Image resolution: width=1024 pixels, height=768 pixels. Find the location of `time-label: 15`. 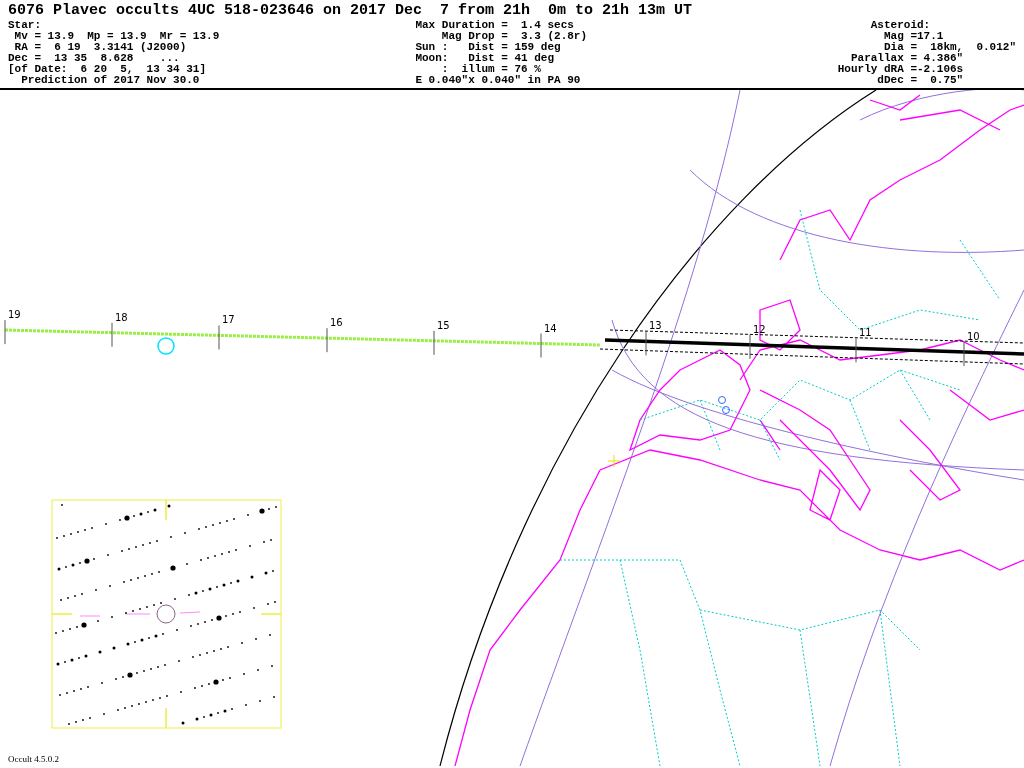

time-label: 15 is located at coordinates (443, 325).